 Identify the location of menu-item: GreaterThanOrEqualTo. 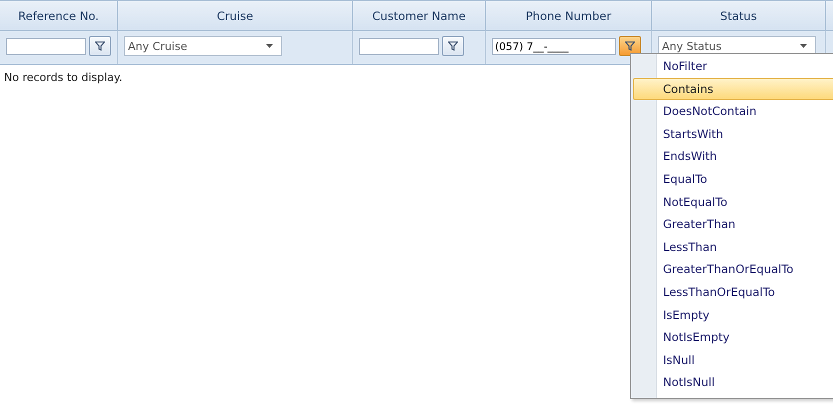
(733, 269).